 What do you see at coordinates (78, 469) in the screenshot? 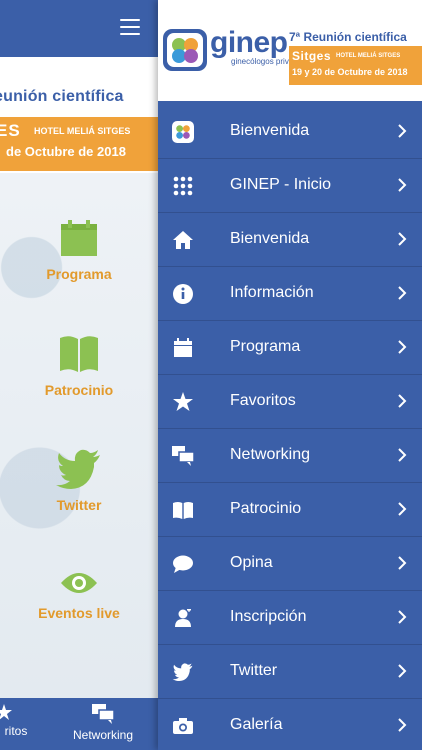
I see `twitter-bird-icon` at bounding box center [78, 469].